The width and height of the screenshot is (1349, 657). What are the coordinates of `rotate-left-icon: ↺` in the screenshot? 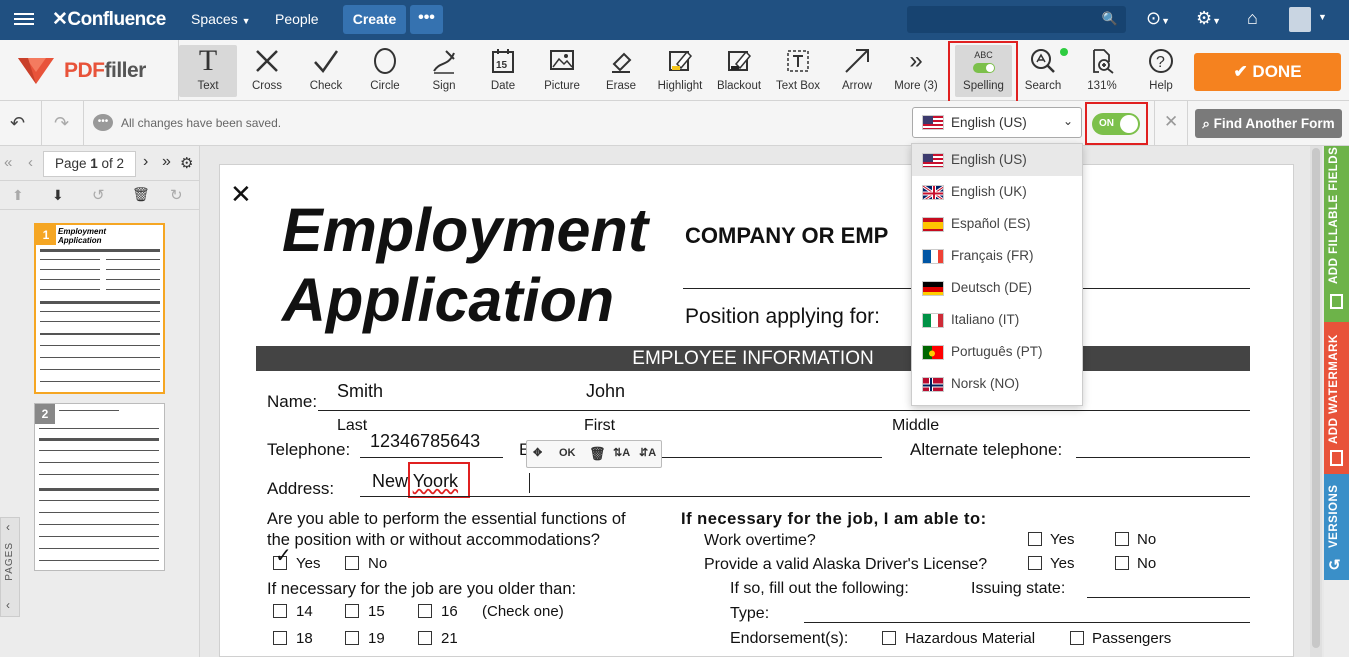 It's located at (98, 195).